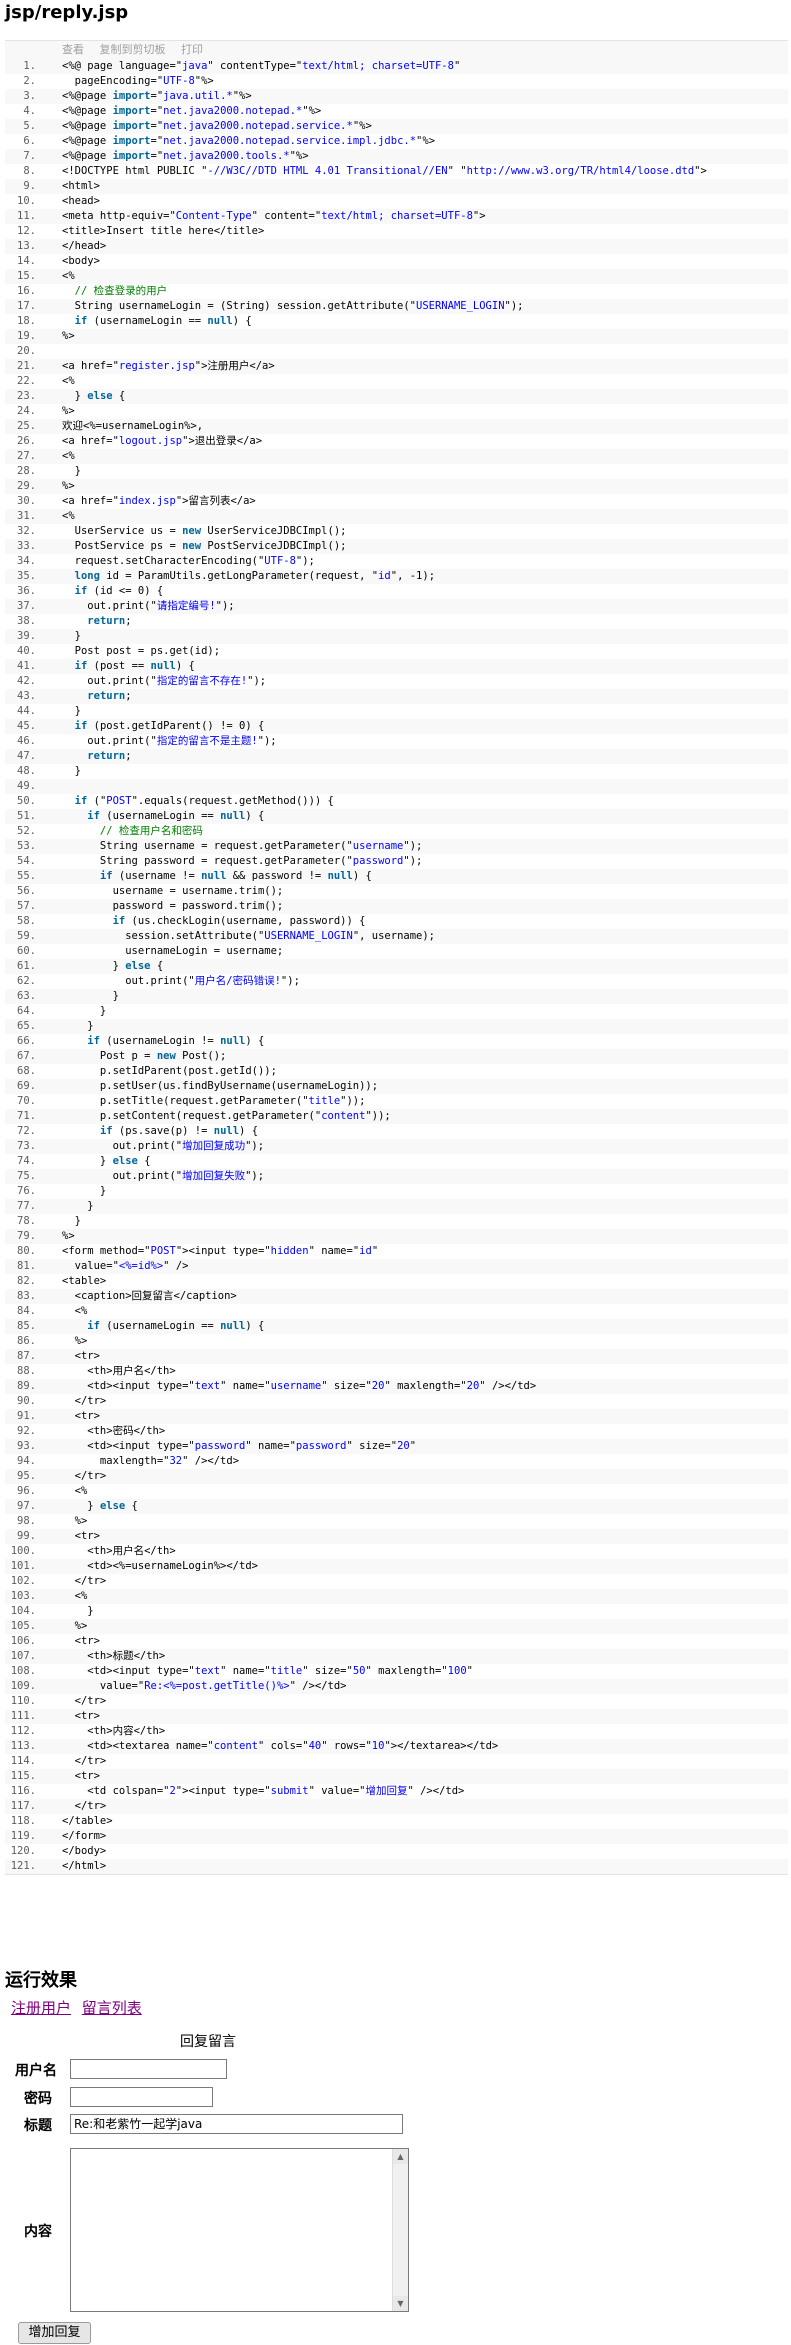 This screenshot has height=2345, width=791. I want to click on line-number: 17., so click(26, 306).